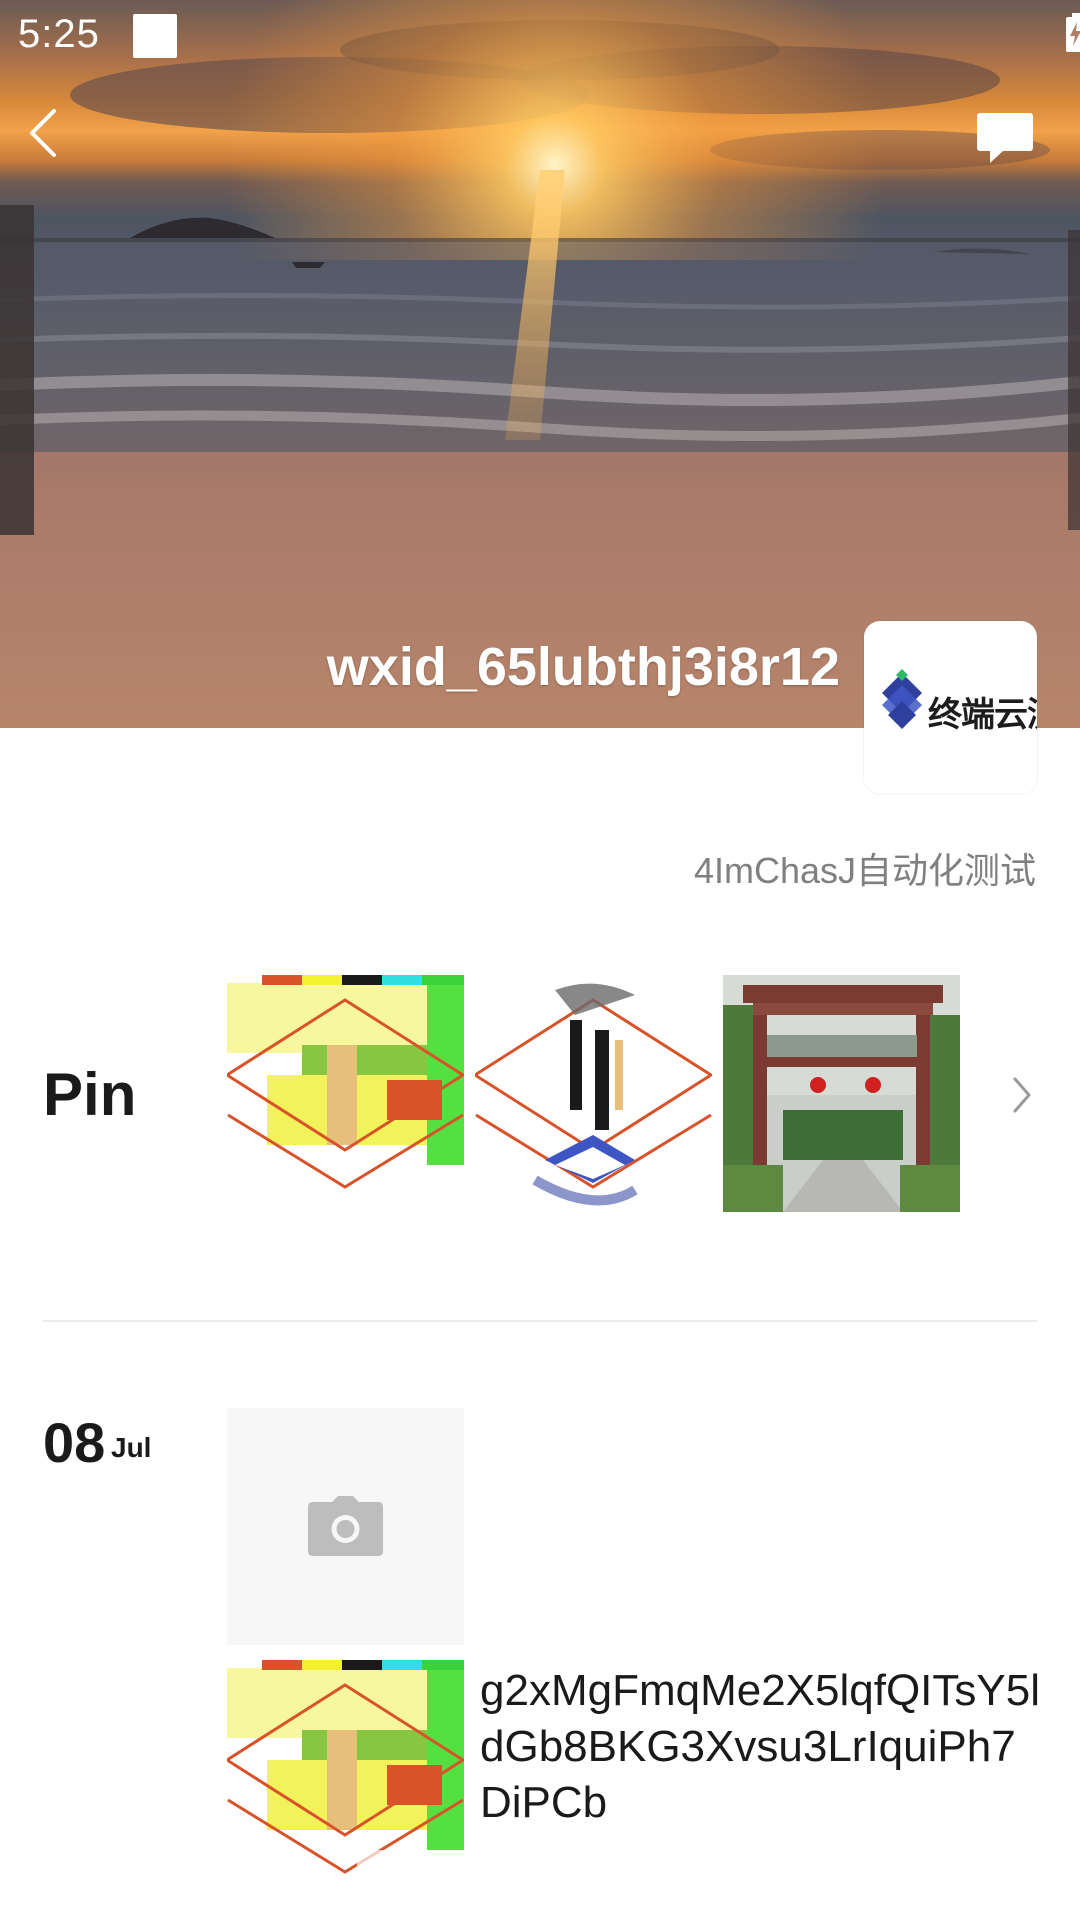 The width and height of the screenshot is (1080, 1920). I want to click on messages-button, so click(1008, 140).